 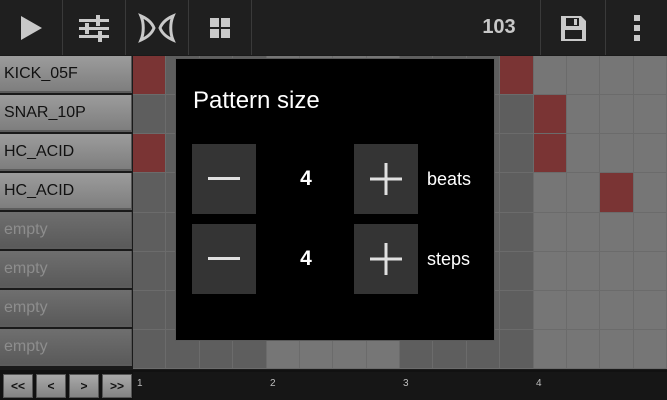 I want to click on track-3: HC_ACID, so click(x=66, y=152).